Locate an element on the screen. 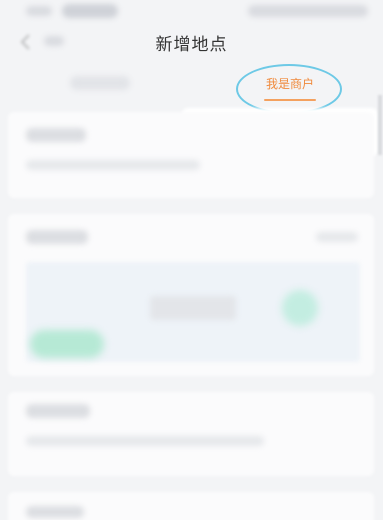 The image size is (383, 520). highlight-circle is located at coordinates (289, 89).